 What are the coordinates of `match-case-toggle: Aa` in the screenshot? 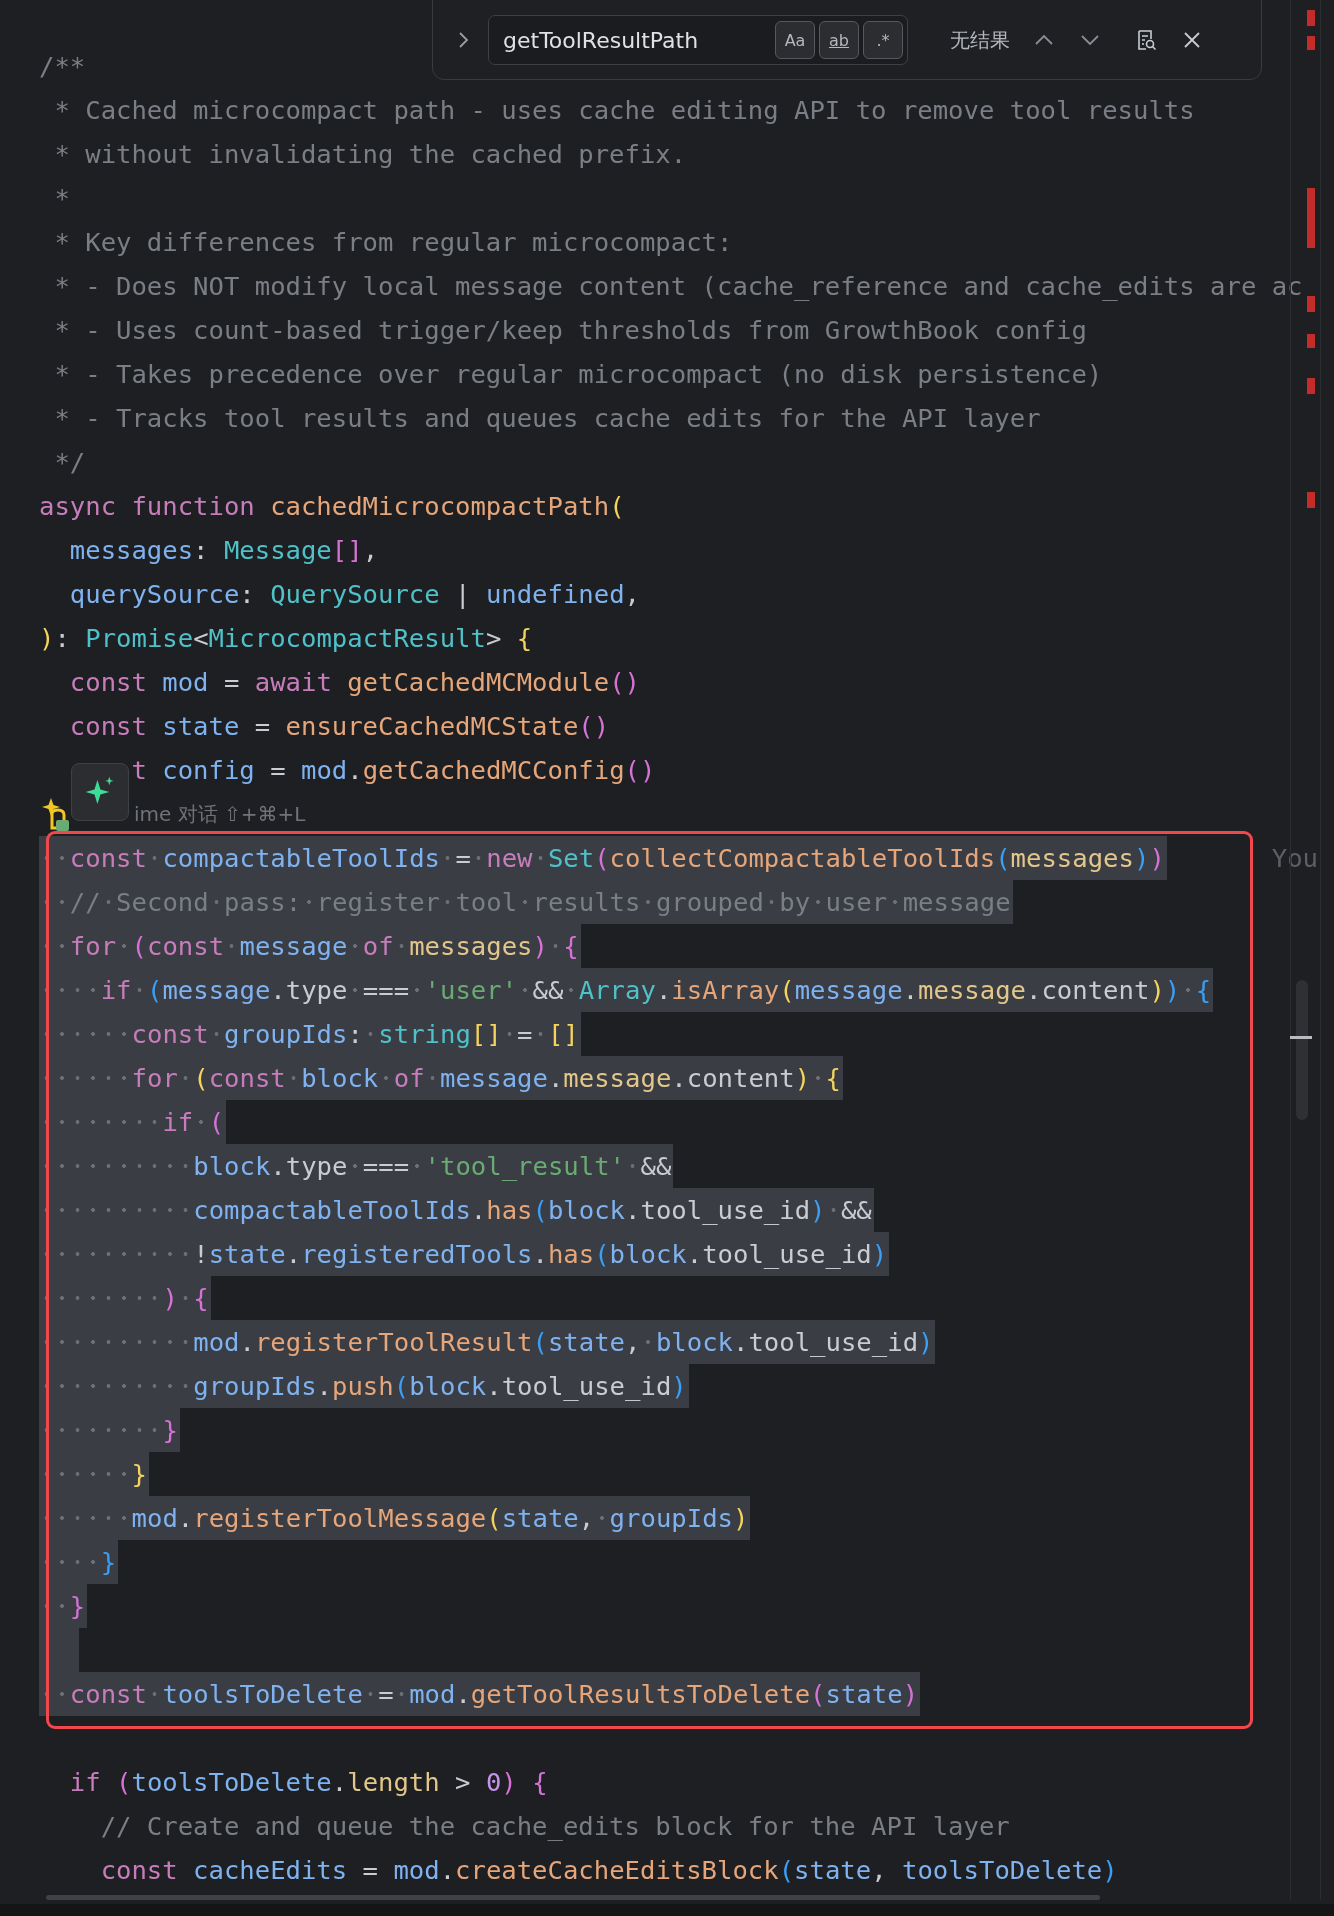 It's located at (795, 40).